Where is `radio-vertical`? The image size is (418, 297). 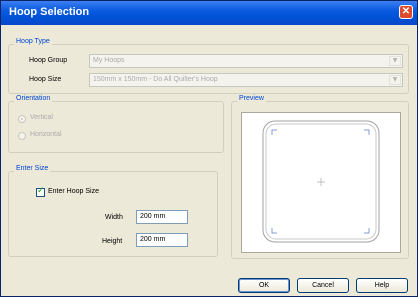
radio-vertical is located at coordinates (22, 119).